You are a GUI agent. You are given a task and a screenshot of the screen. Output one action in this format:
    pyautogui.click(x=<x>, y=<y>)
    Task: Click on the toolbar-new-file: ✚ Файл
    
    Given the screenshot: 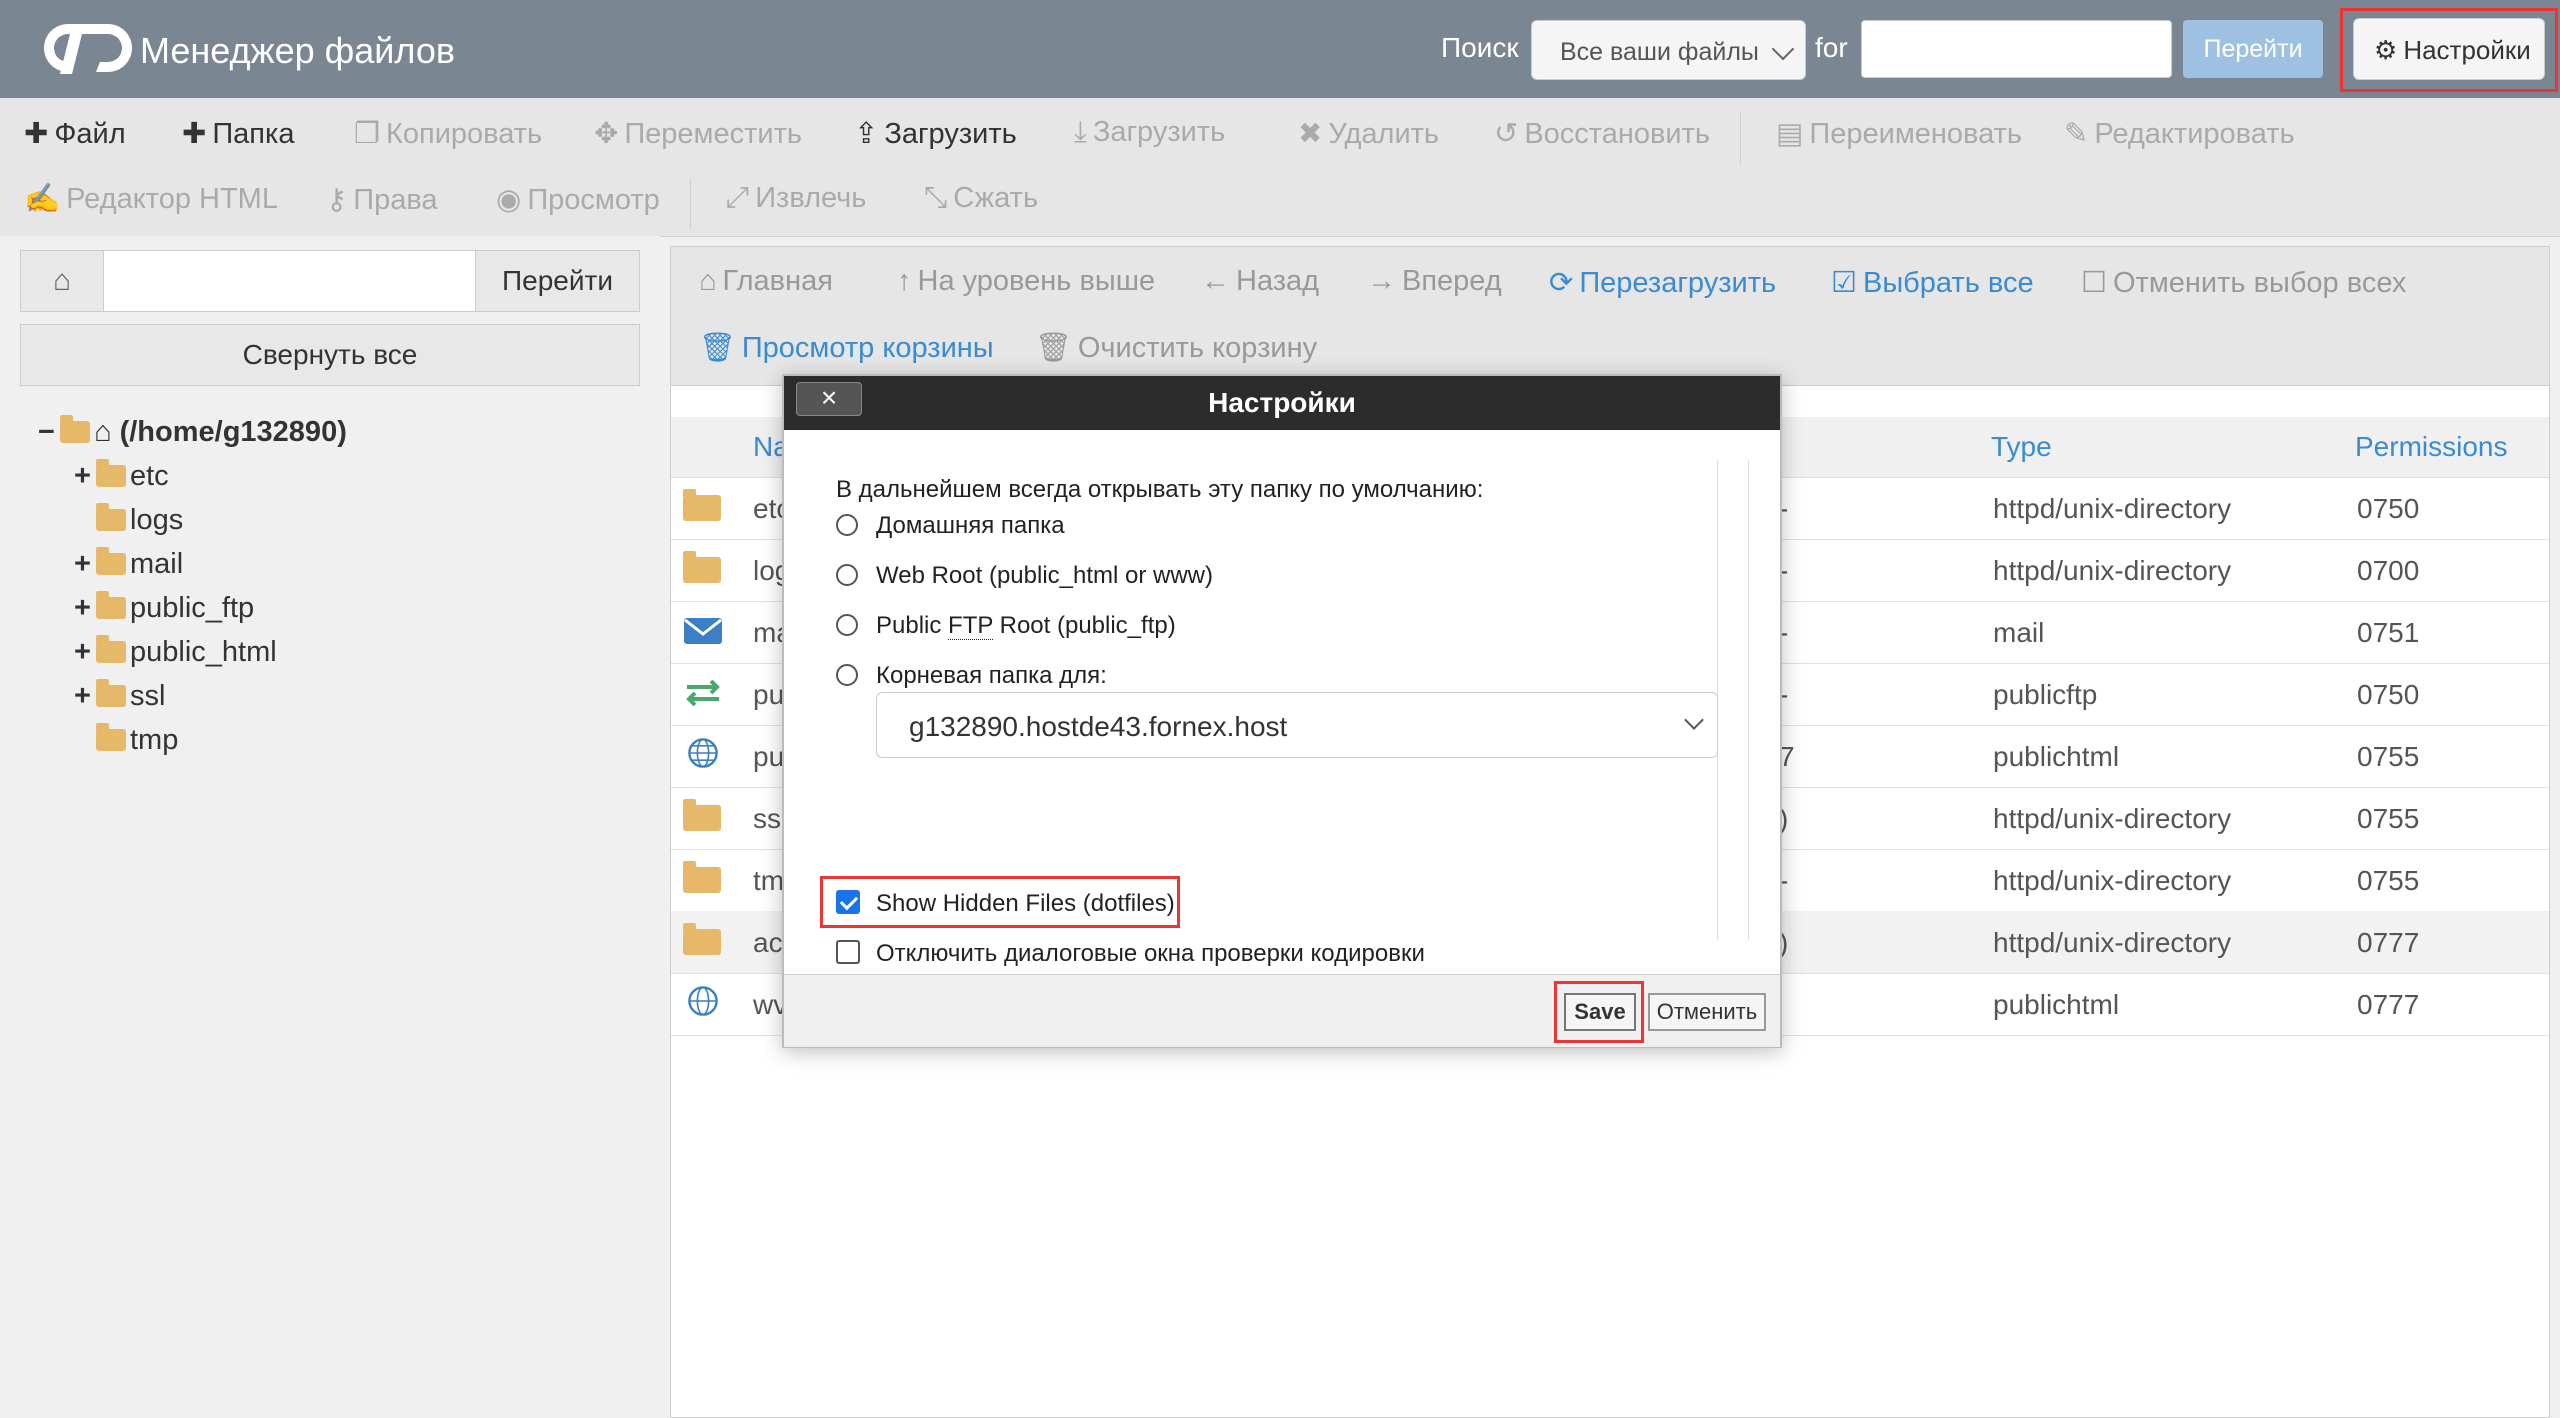 What is the action you would take?
    pyautogui.click(x=75, y=133)
    